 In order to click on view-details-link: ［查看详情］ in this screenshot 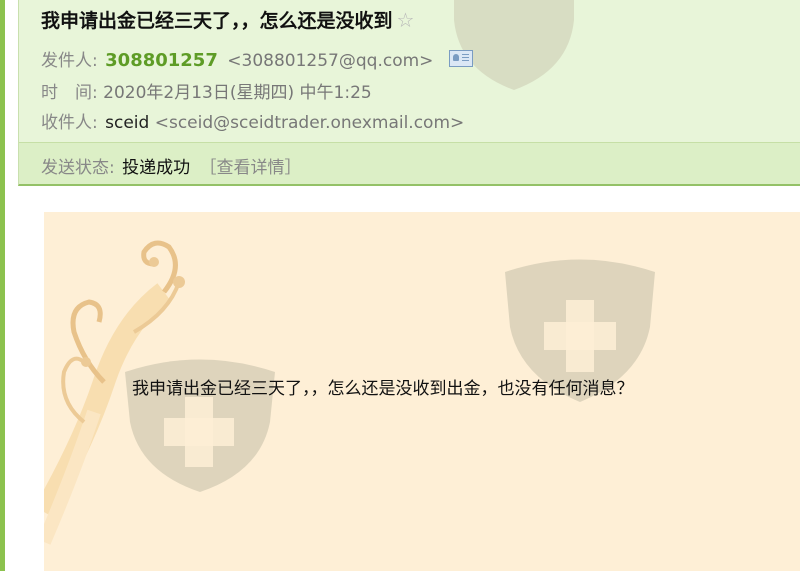, I will do `click(251, 168)`.